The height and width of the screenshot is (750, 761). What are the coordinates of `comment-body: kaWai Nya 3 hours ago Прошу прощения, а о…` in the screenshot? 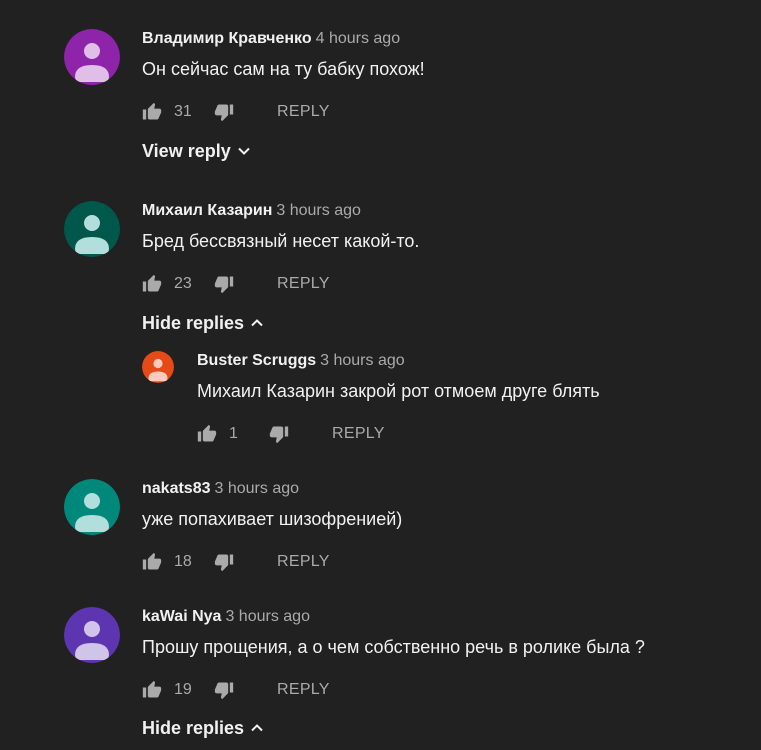 It's located at (443, 633).